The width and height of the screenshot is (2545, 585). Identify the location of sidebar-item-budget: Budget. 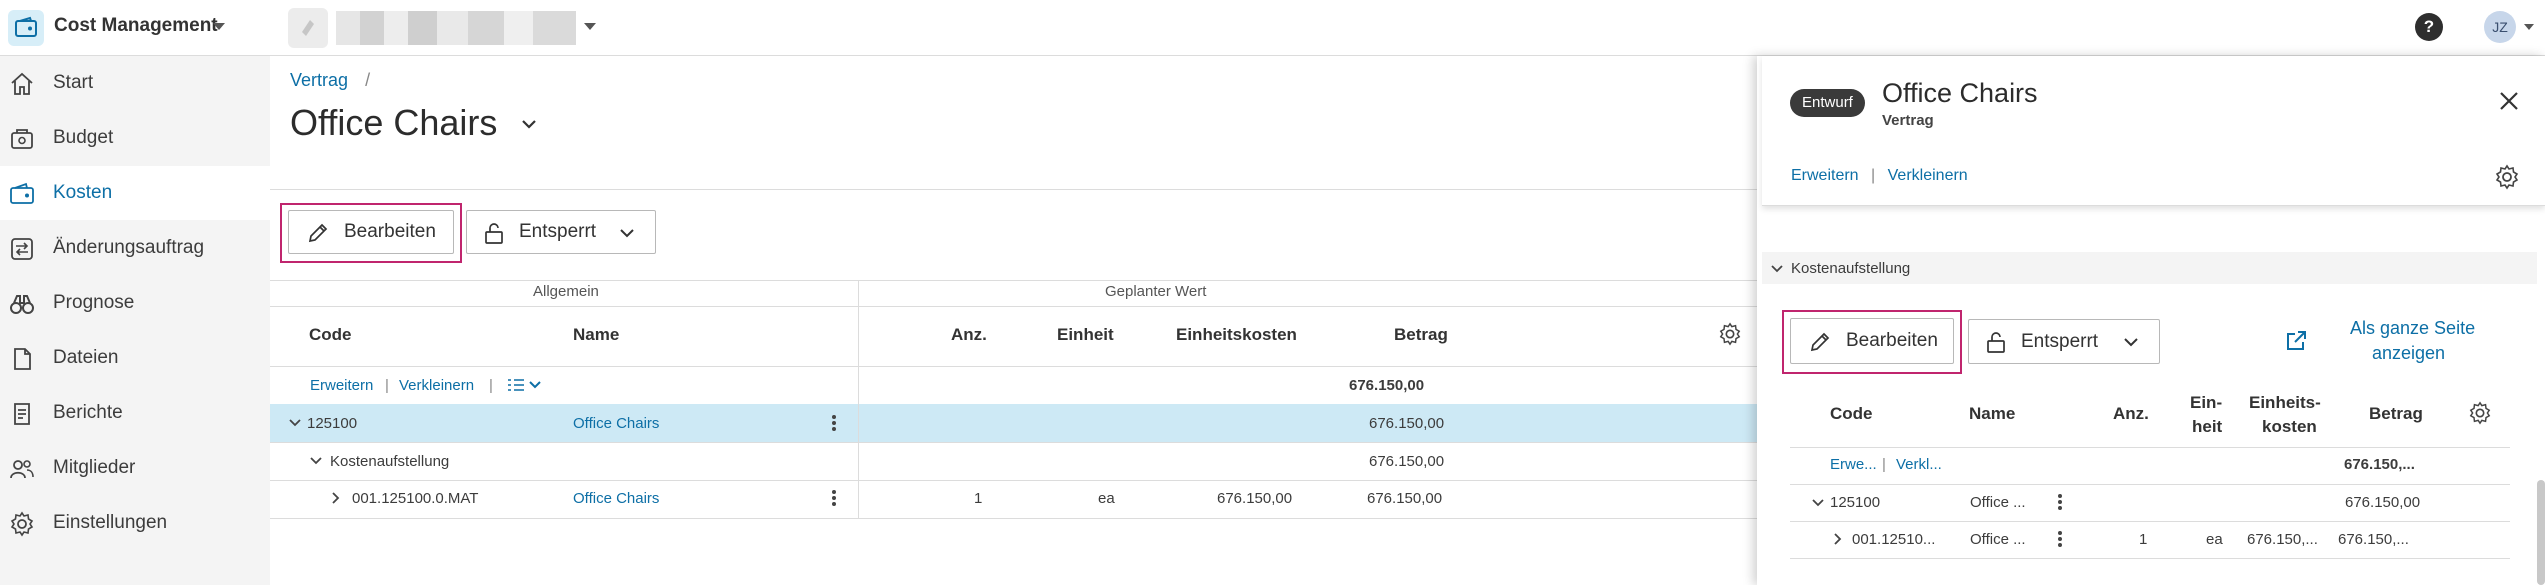
(135, 138).